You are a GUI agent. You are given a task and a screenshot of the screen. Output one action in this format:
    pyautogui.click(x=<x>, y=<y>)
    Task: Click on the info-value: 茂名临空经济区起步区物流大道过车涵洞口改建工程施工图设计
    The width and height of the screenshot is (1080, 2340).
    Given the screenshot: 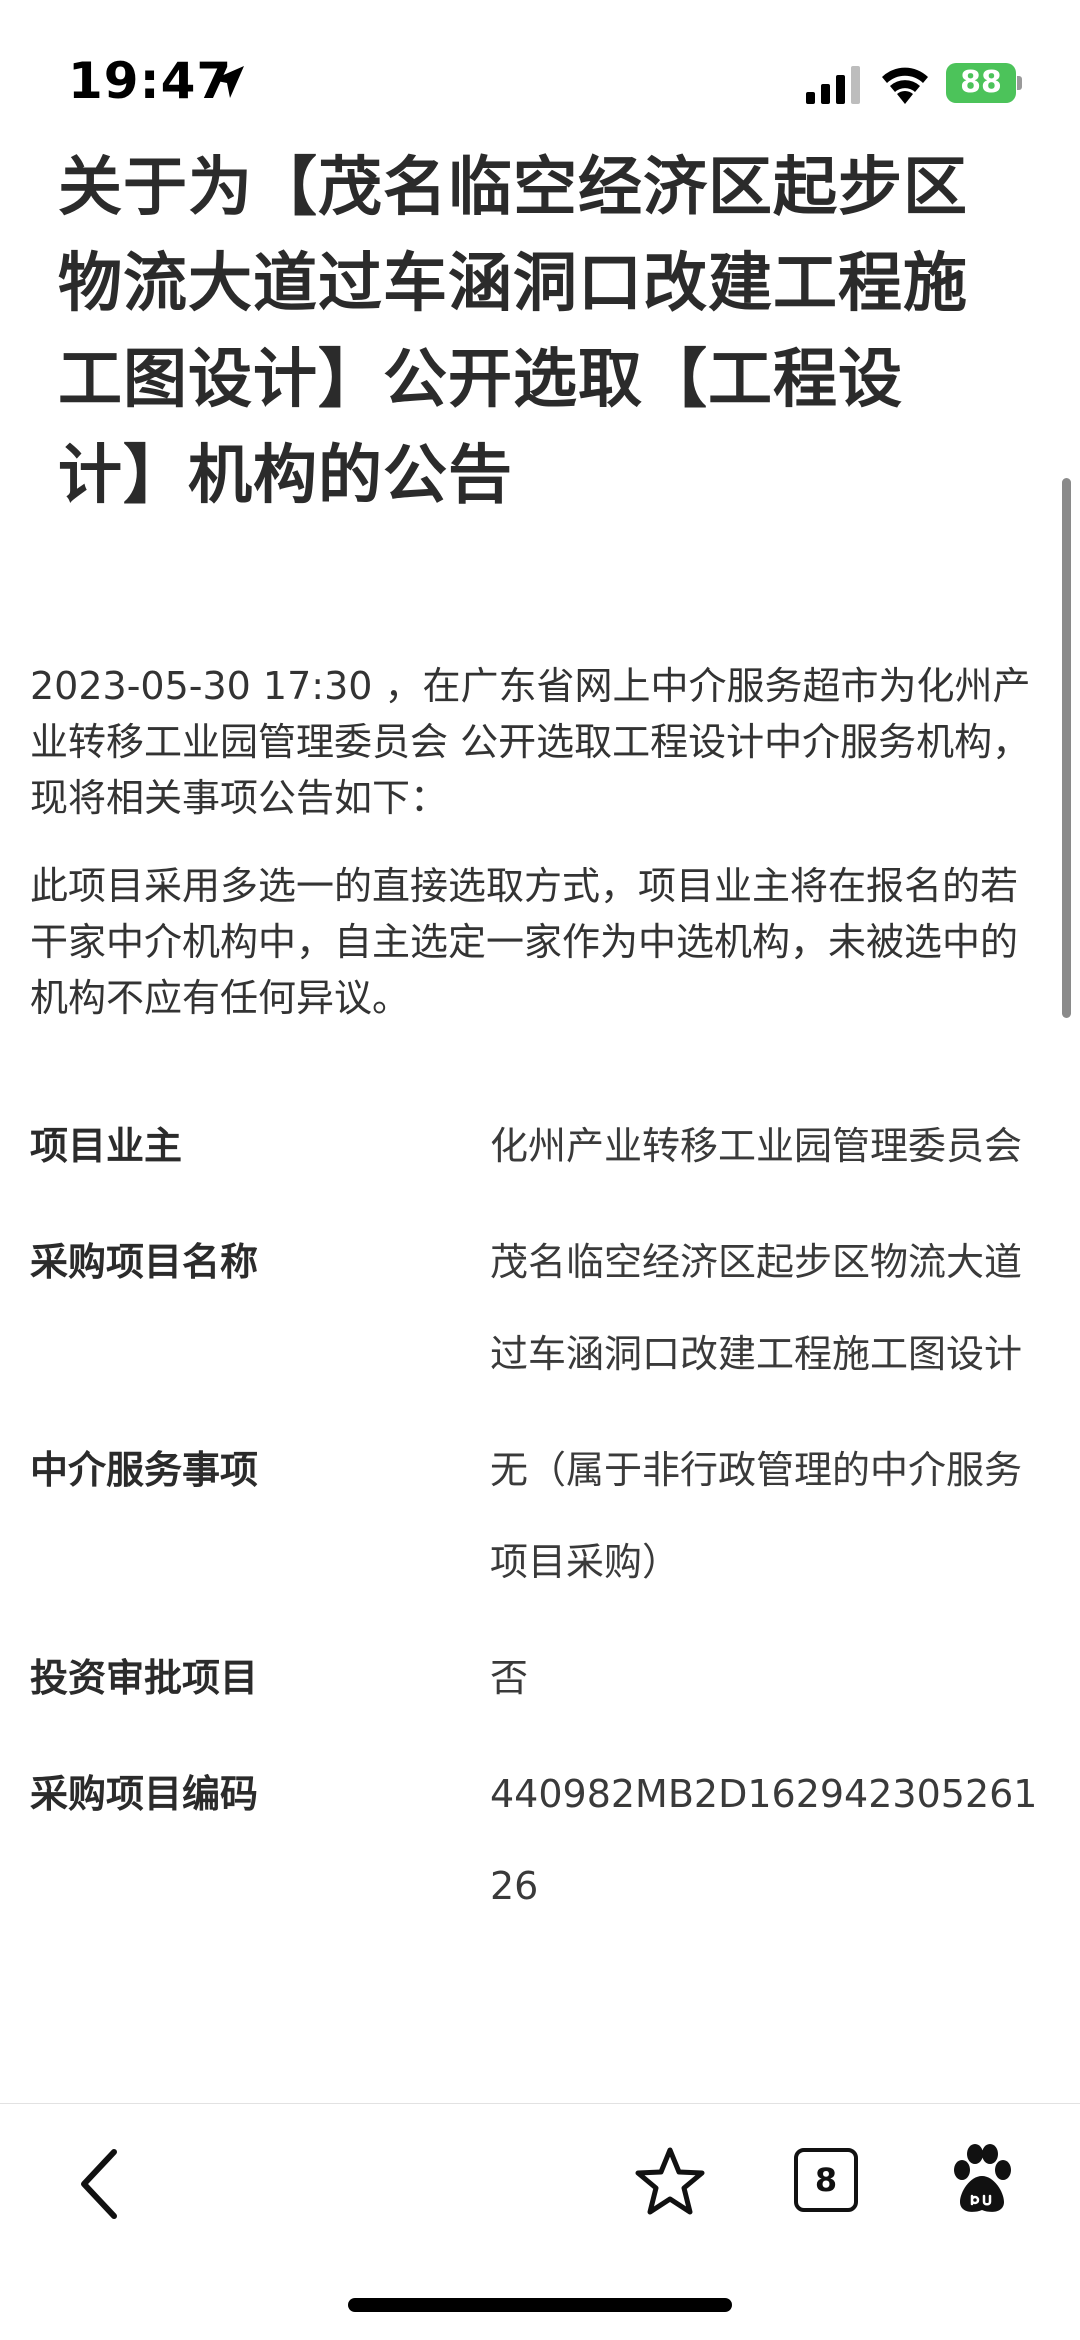 What is the action you would take?
    pyautogui.click(x=756, y=1308)
    